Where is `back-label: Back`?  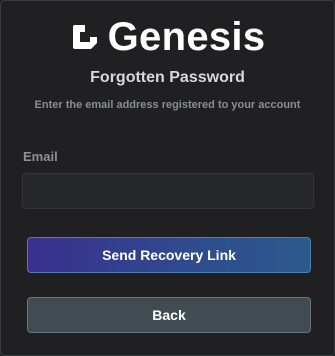 back-label: Back is located at coordinates (169, 315).